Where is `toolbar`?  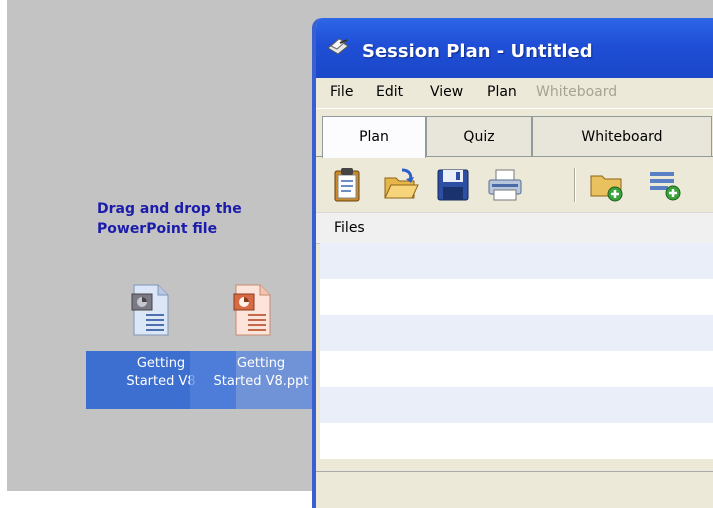 toolbar is located at coordinates (514, 185).